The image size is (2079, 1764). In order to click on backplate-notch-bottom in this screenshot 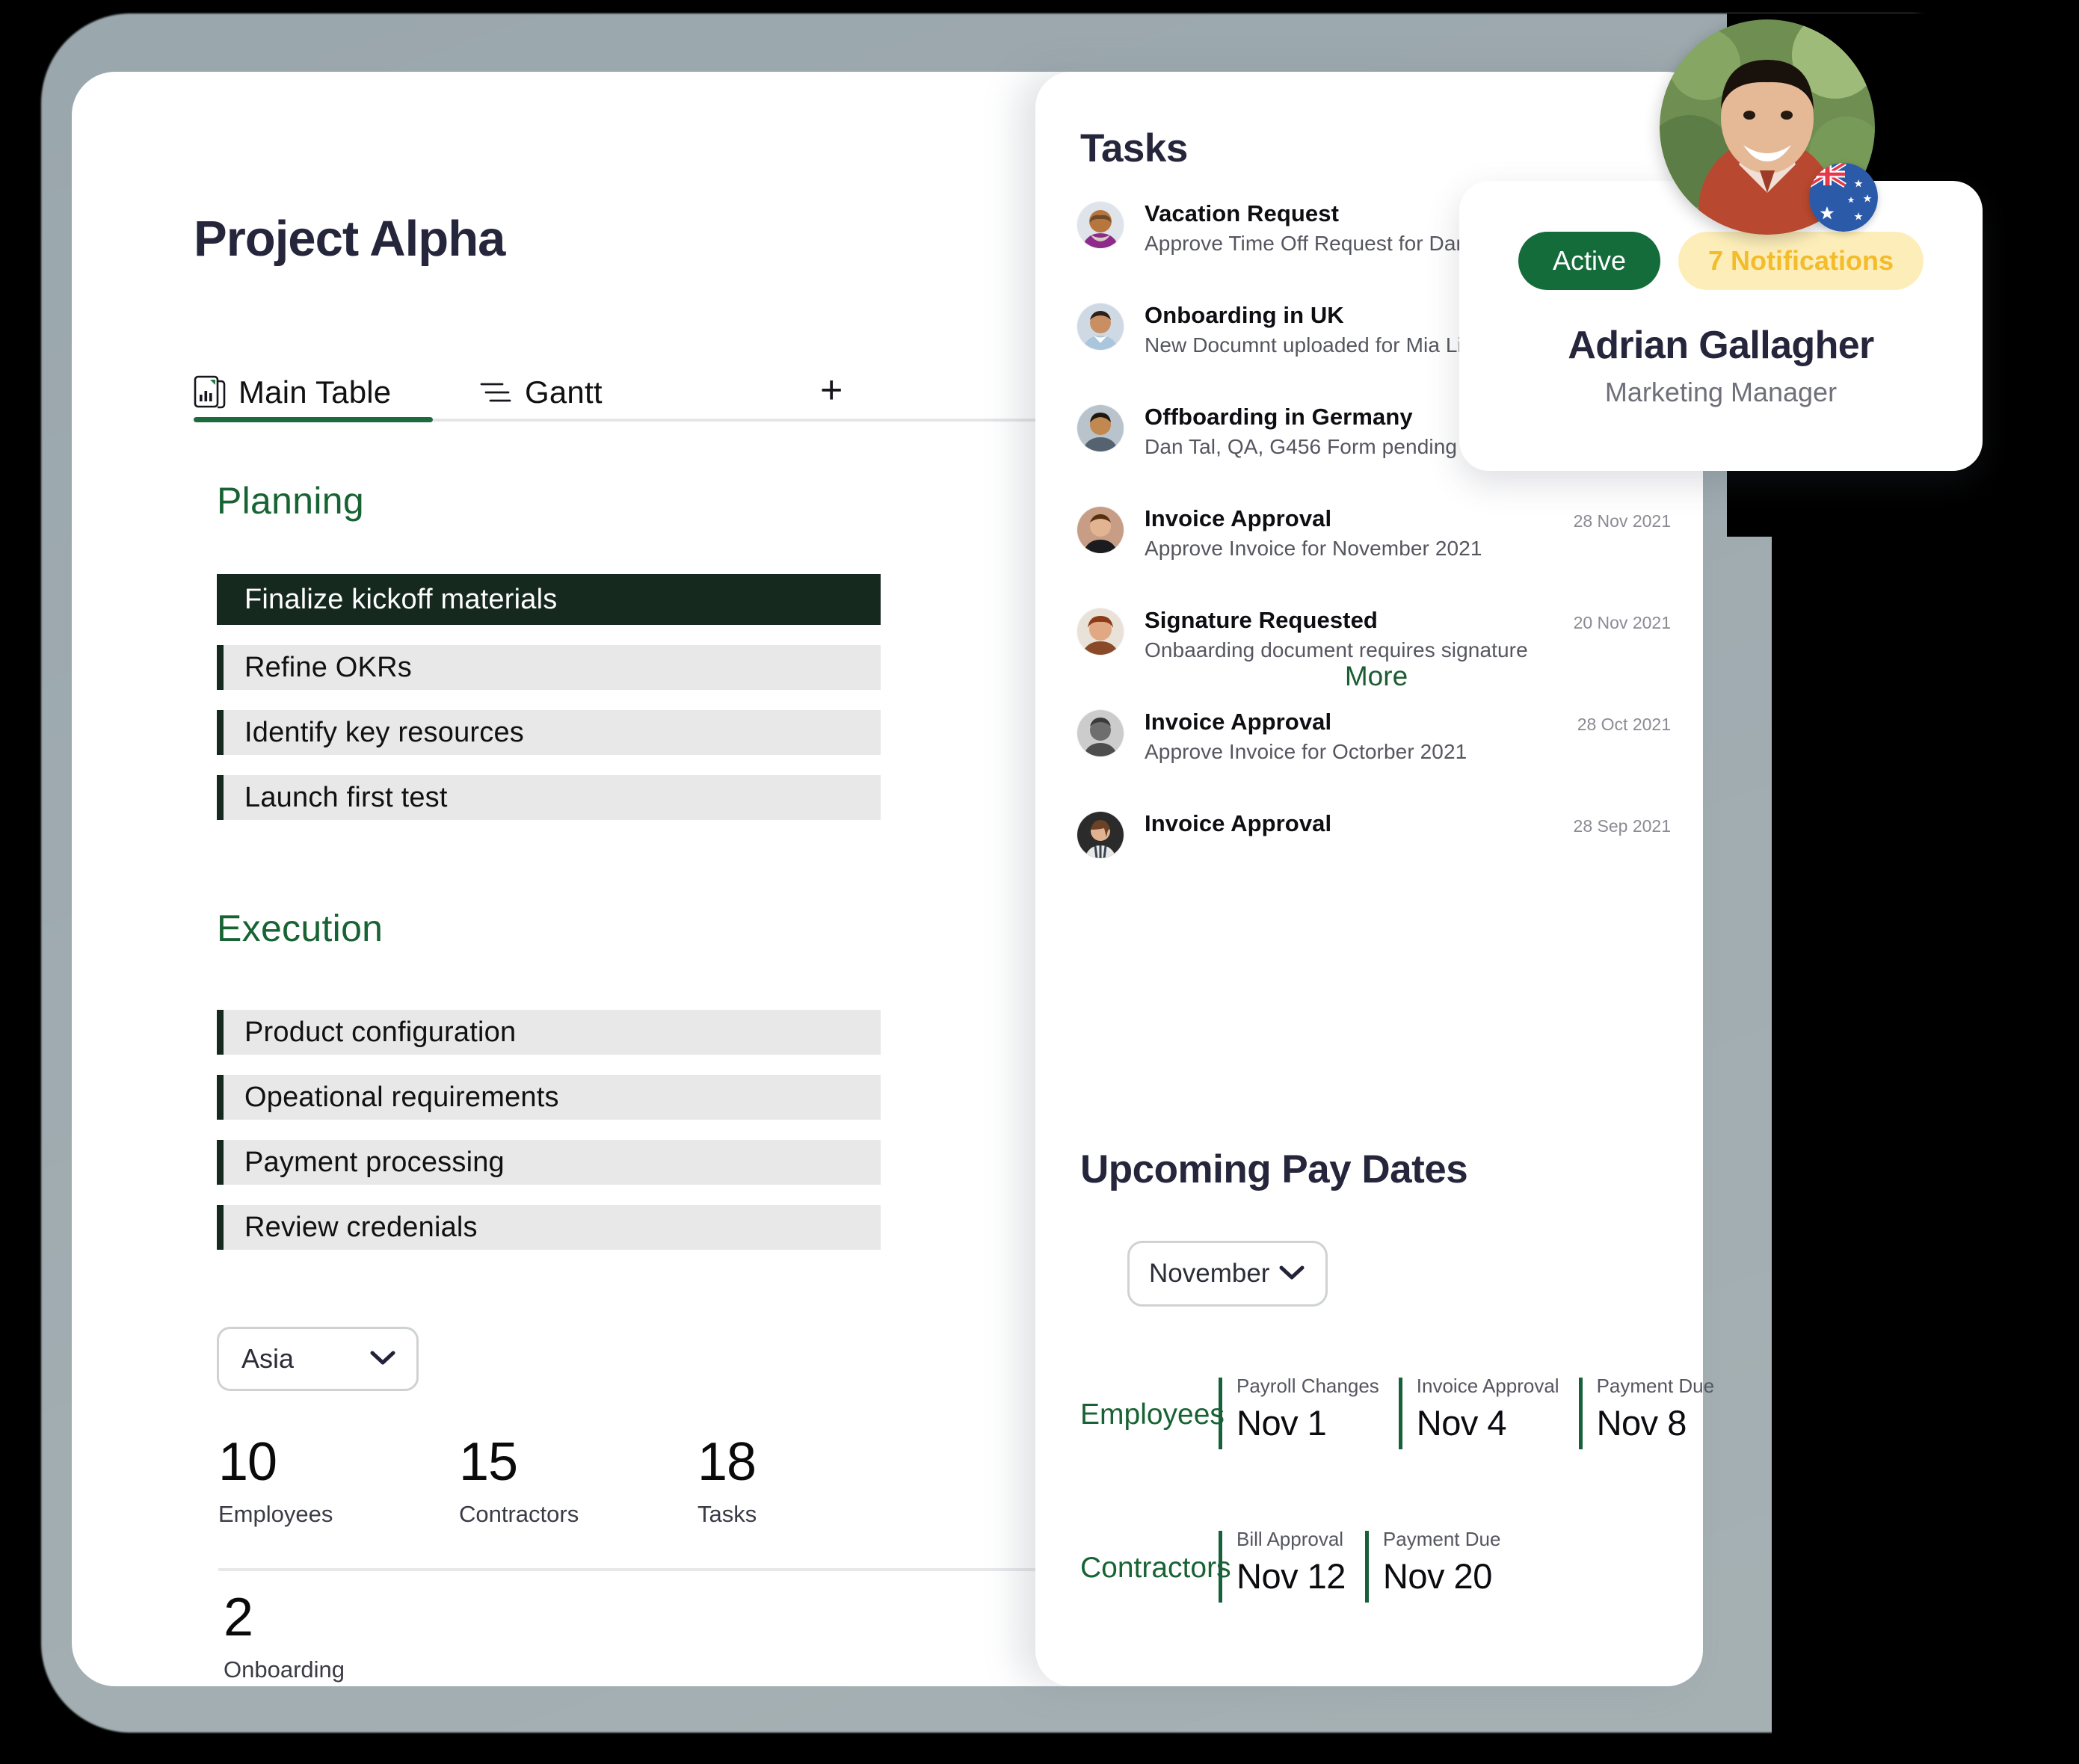, I will do `click(1925, 1113)`.